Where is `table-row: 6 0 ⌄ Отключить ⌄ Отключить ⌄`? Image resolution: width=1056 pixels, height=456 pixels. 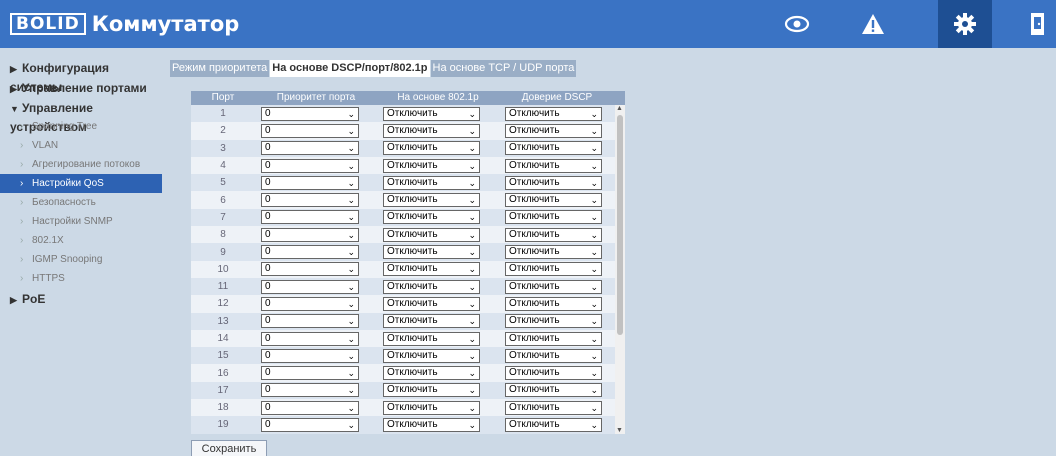 table-row: 6 0 ⌄ Отключить ⌄ Отключить ⌄ is located at coordinates (408, 200).